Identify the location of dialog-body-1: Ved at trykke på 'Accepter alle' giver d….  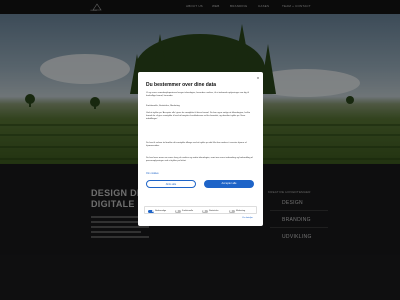
(198, 116).